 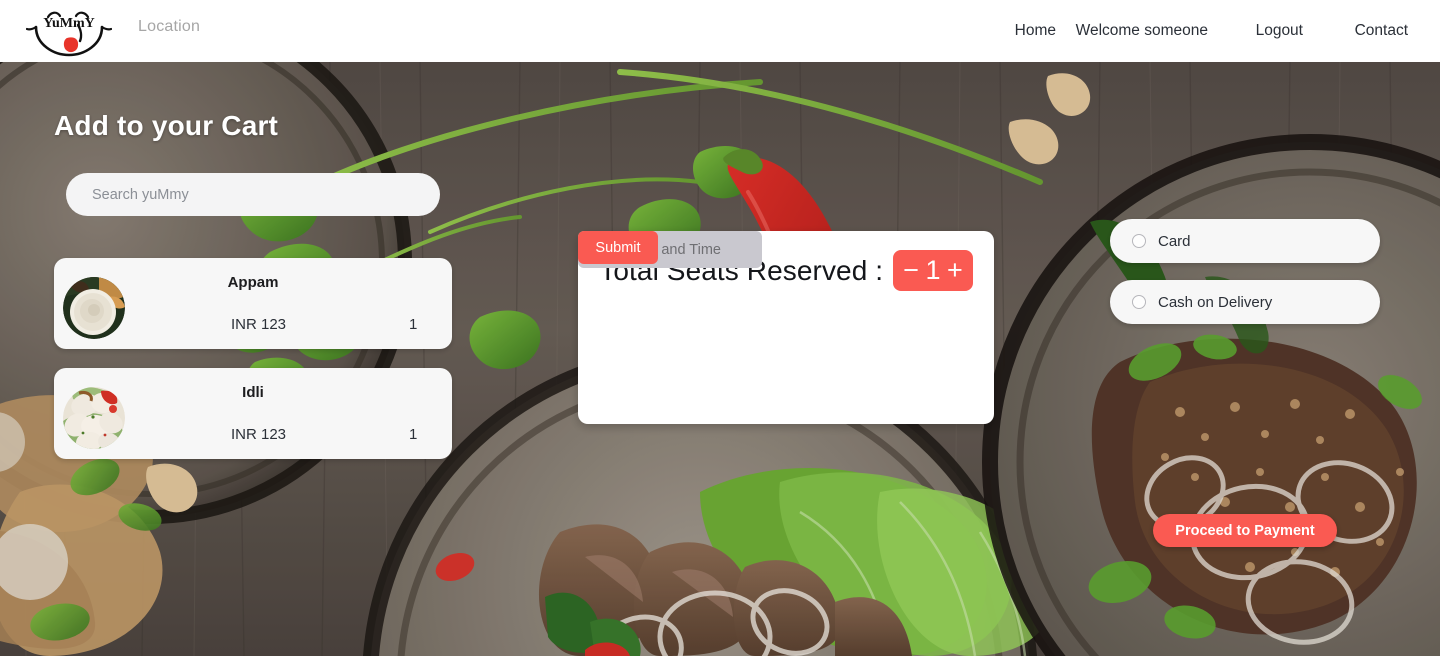 I want to click on nav-link-welcome: Welcome someone, so click(x=1142, y=31).